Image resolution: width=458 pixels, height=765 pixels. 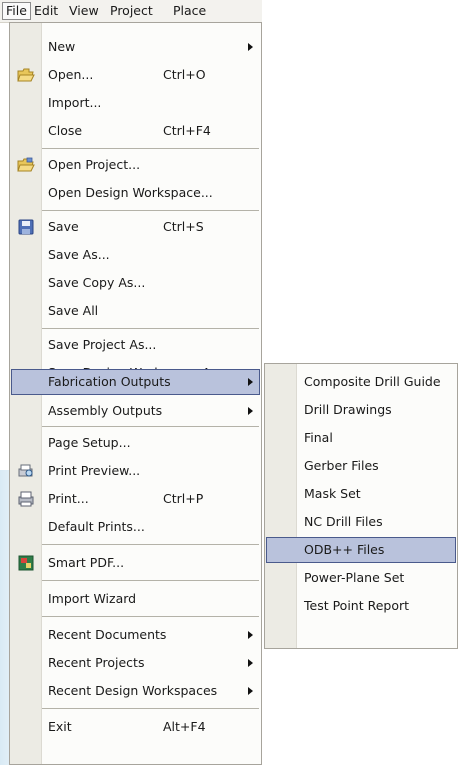 What do you see at coordinates (189, 11) in the screenshot?
I see `menu-place: Place` at bounding box center [189, 11].